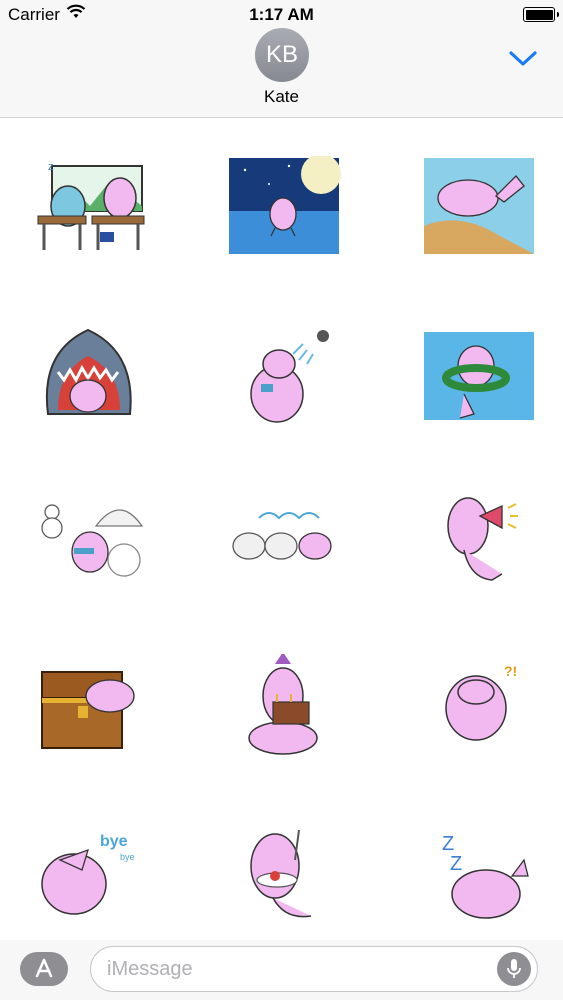 The width and height of the screenshot is (563, 1000). What do you see at coordinates (479, 377) in the screenshot?
I see `sticker-swim-ring` at bounding box center [479, 377].